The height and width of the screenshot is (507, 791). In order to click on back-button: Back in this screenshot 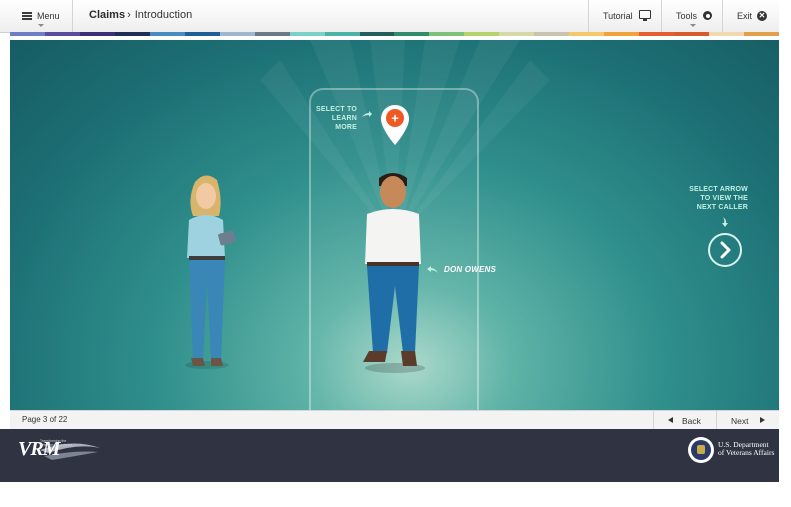, I will do `click(685, 420)`.